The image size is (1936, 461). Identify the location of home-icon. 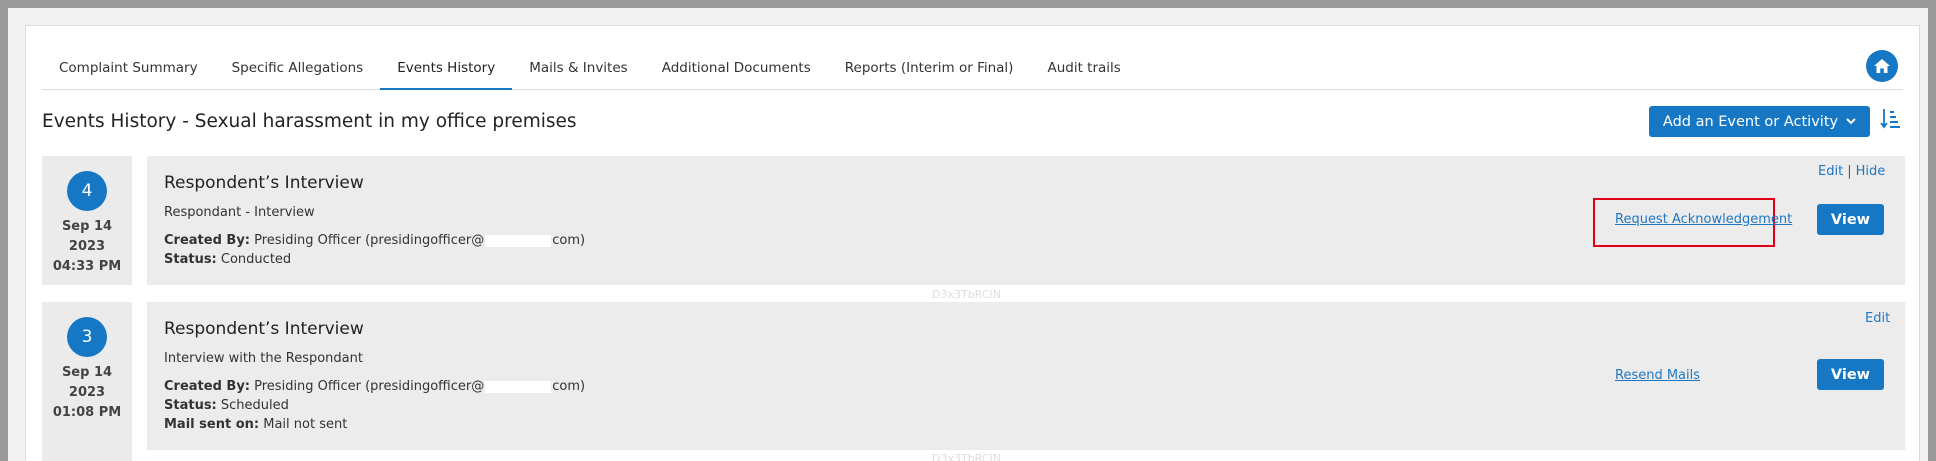
(1882, 66).